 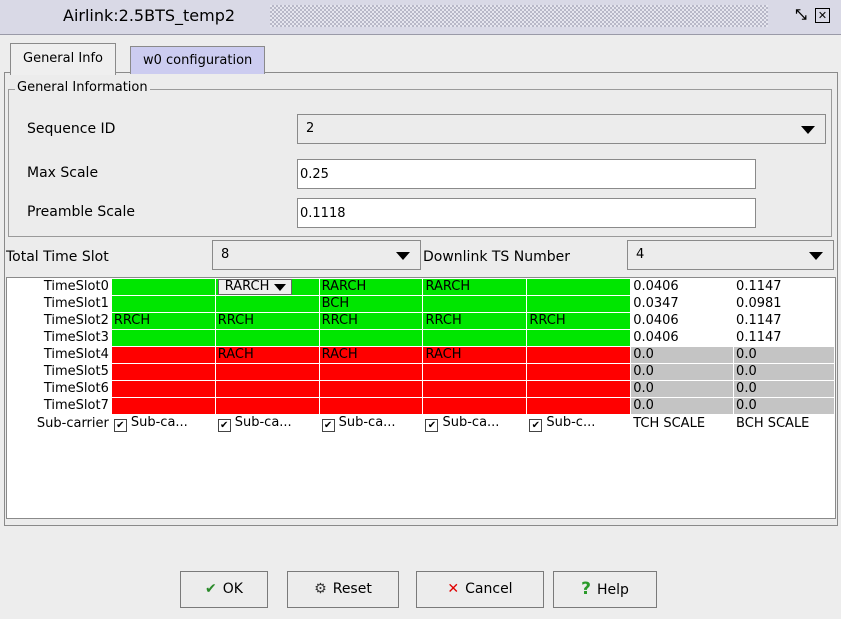 What do you see at coordinates (526, 174) in the screenshot?
I see `max-scale-input` at bounding box center [526, 174].